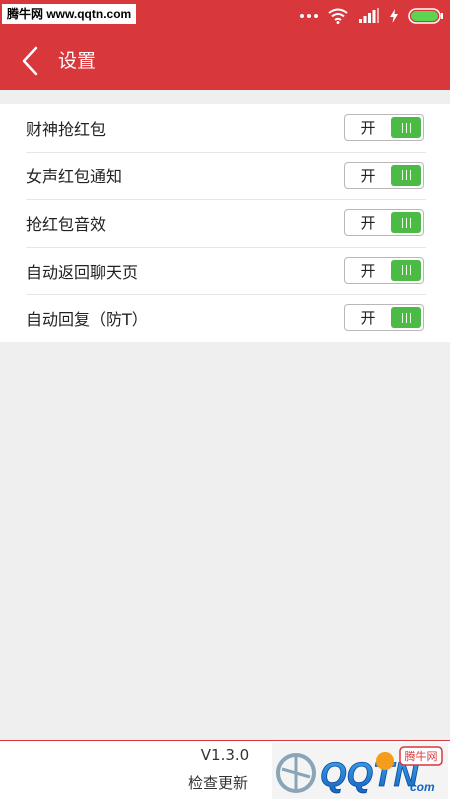 The width and height of the screenshot is (450, 800). I want to click on setting-row-auto-reply: 自动回复（防T） 开, so click(225, 318).